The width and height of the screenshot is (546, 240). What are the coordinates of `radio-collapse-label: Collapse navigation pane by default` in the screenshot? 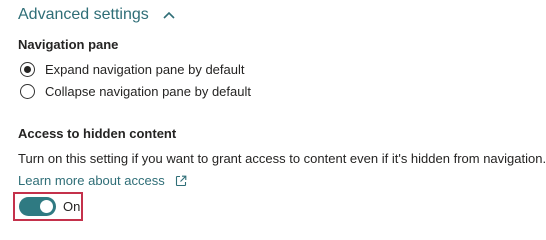 It's located at (148, 91).